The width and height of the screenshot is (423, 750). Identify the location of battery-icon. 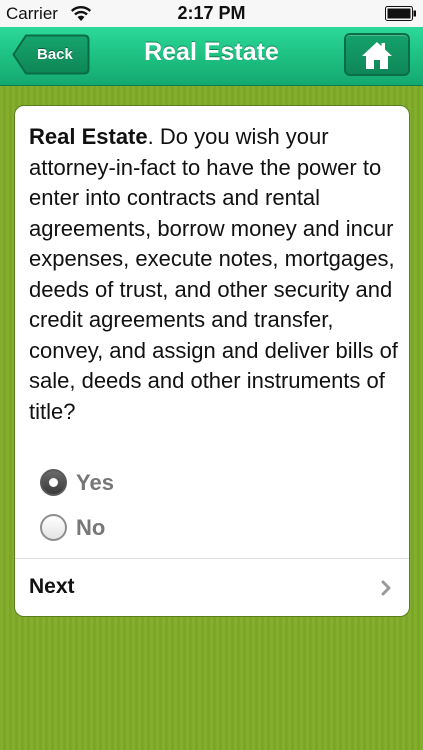
(400, 13).